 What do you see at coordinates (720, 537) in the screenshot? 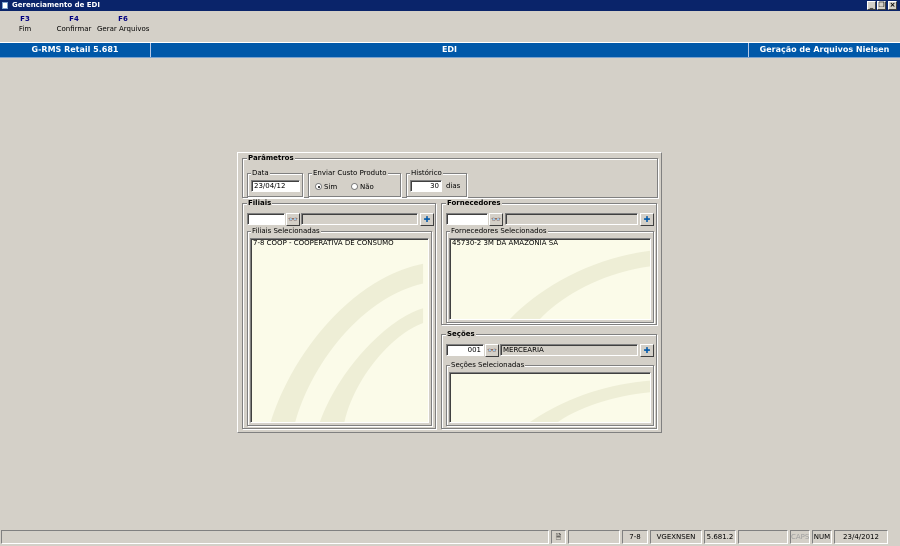
I see `status-version: 5.681.2` at bounding box center [720, 537].